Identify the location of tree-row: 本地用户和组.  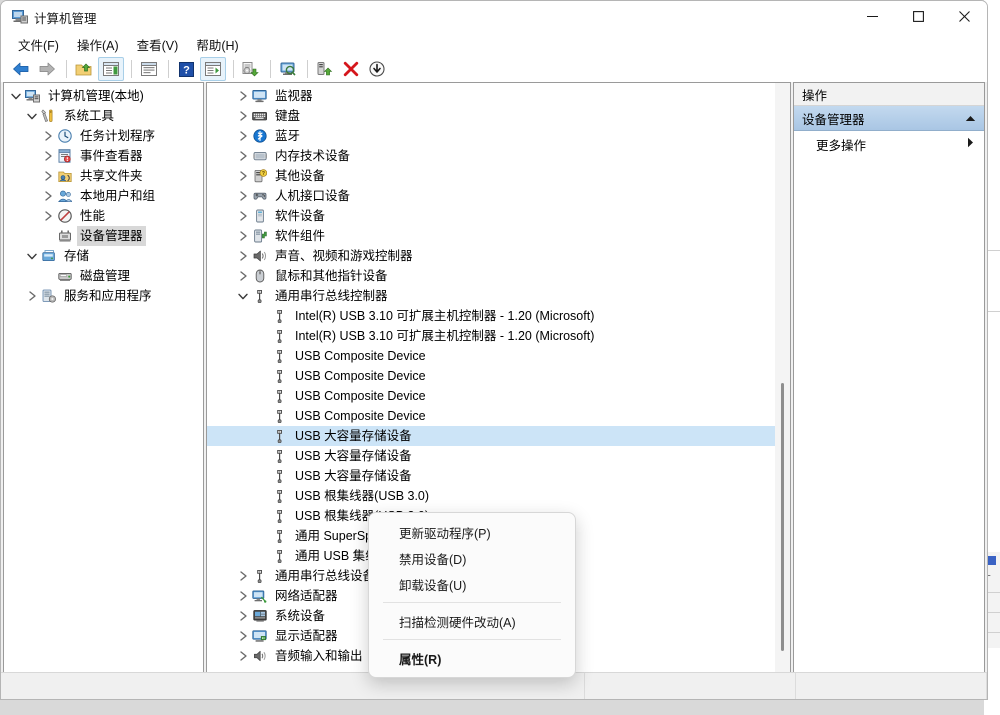
(103, 196).